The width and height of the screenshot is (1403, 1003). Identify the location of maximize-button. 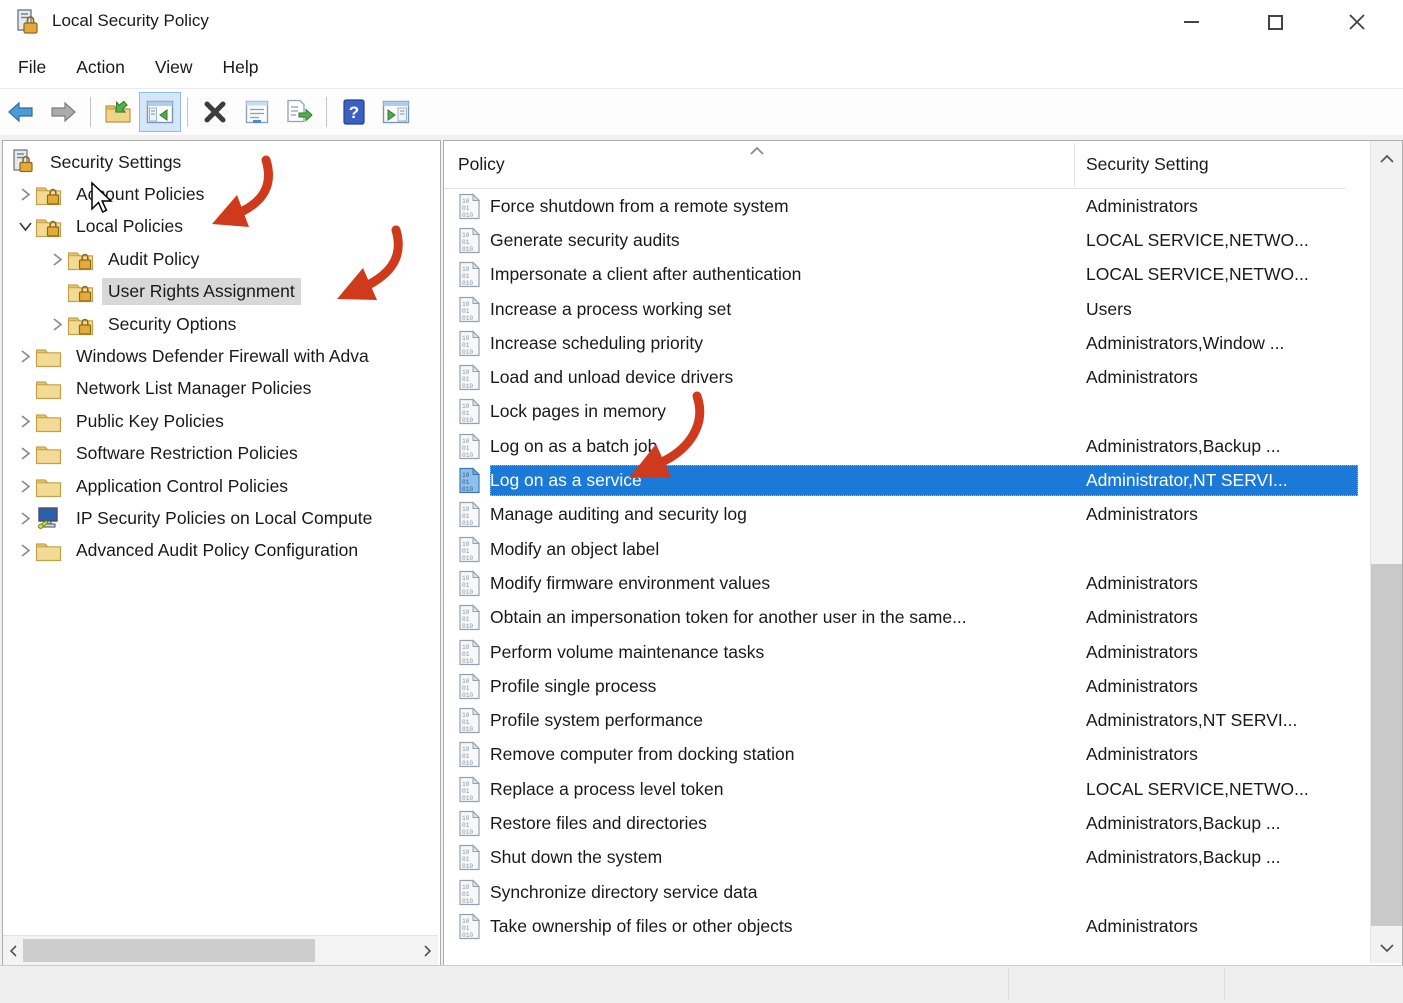
(1275, 22).